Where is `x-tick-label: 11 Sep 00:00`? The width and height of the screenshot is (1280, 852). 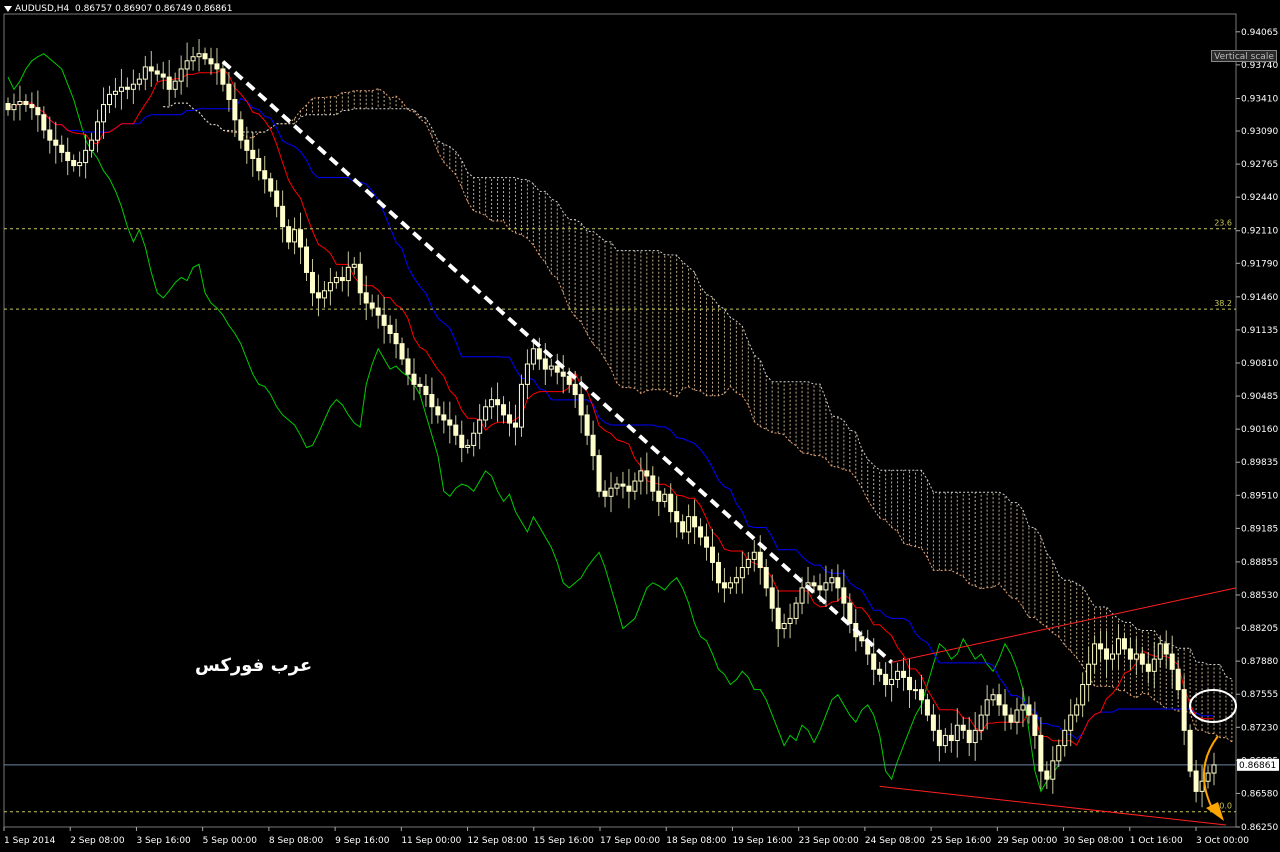 x-tick-label: 11 Sep 00:00 is located at coordinates (431, 841).